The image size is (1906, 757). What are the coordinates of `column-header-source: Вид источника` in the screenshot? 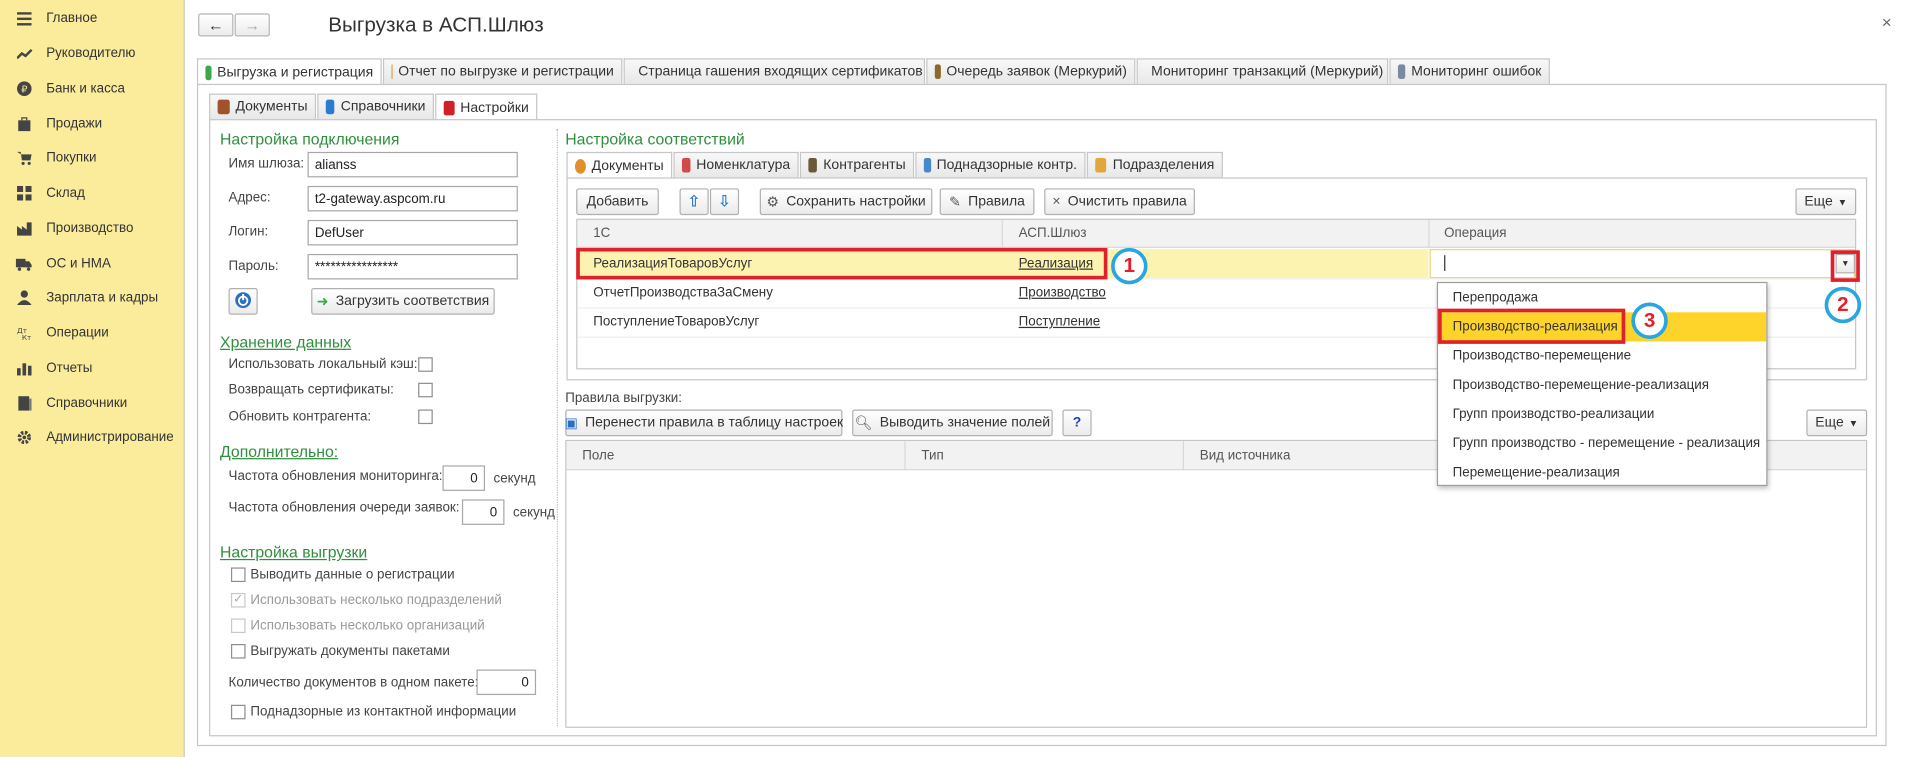 It's located at (1245, 455).